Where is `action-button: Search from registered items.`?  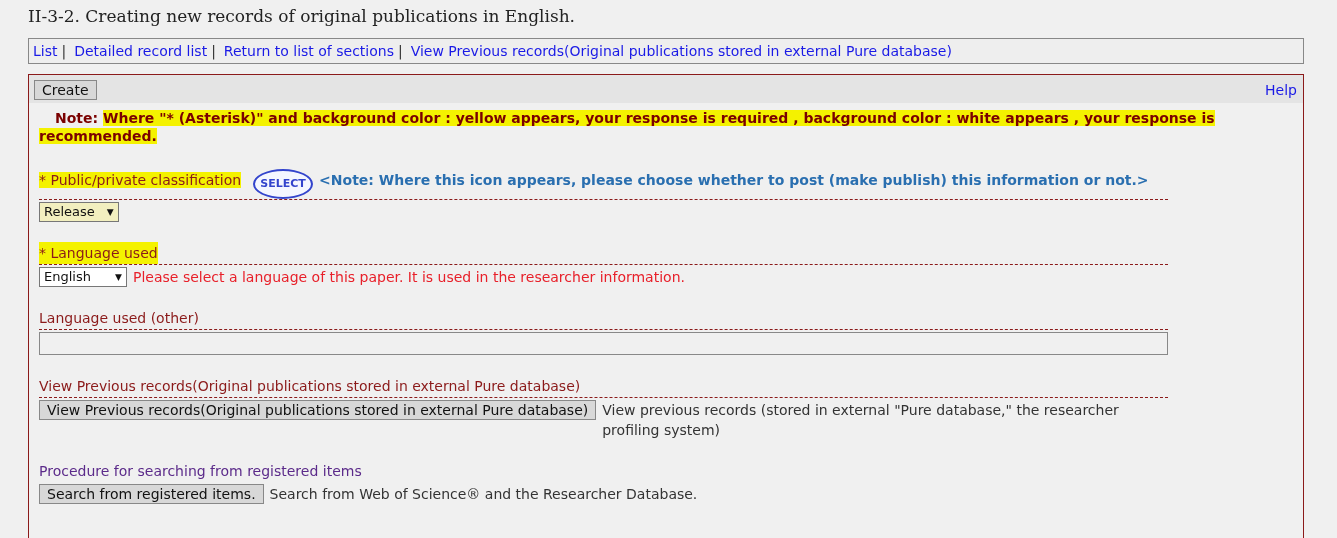
action-button: Search from registered items. is located at coordinates (151, 494).